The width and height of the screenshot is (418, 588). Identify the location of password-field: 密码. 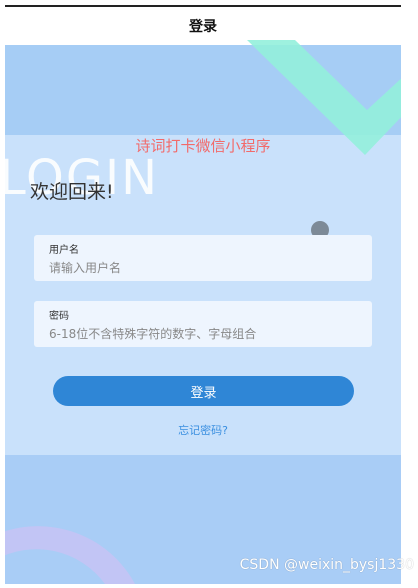
(203, 324).